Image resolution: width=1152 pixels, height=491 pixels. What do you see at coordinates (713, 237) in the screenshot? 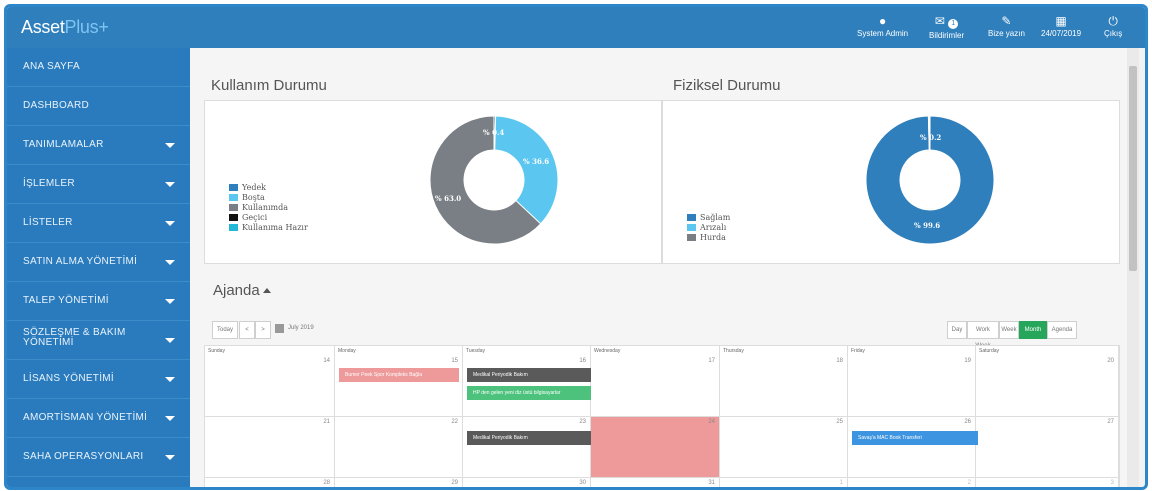
I see `legend-label: Hurda` at bounding box center [713, 237].